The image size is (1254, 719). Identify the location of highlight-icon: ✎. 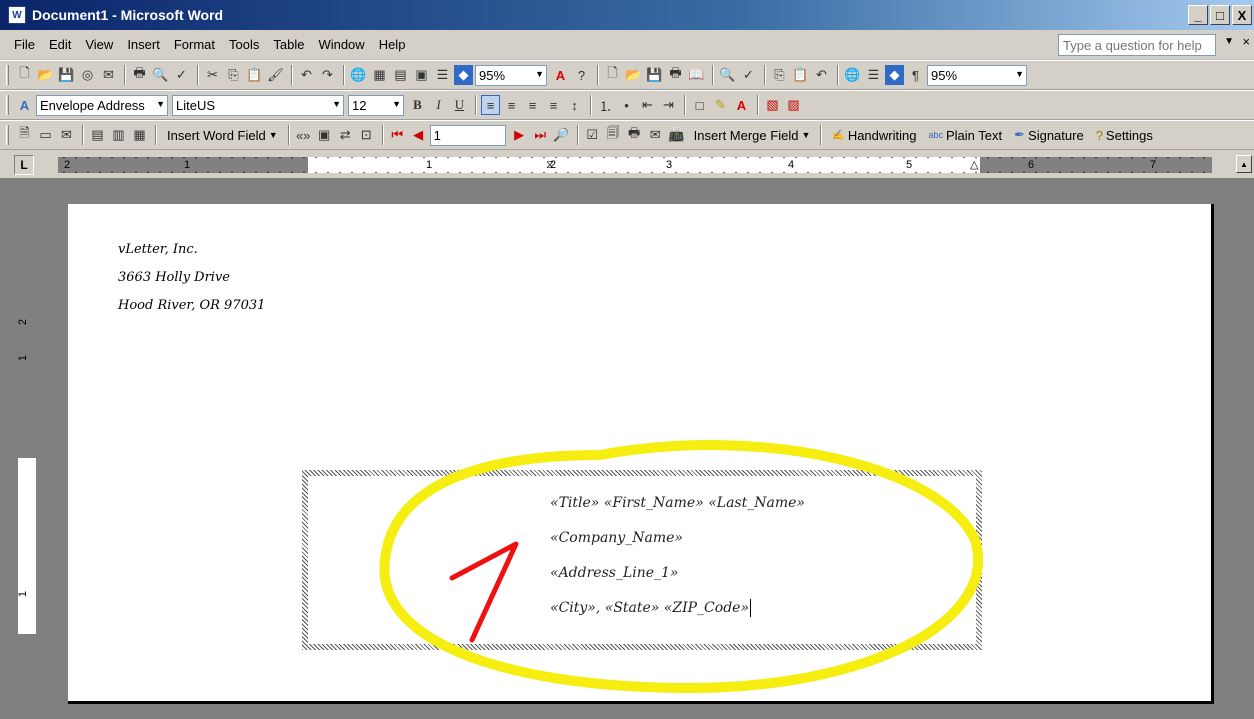
(720, 105).